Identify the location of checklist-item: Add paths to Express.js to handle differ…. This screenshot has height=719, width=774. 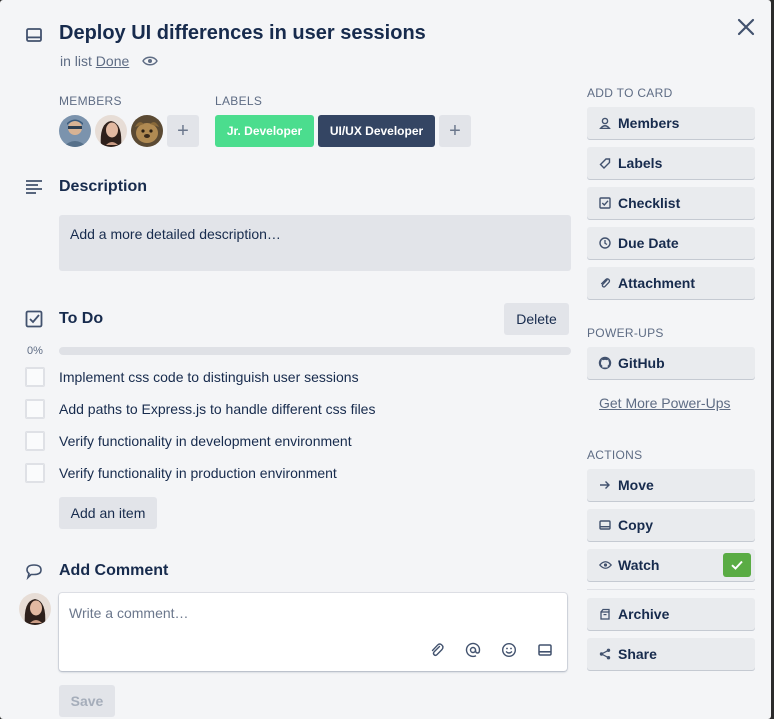
(200, 409).